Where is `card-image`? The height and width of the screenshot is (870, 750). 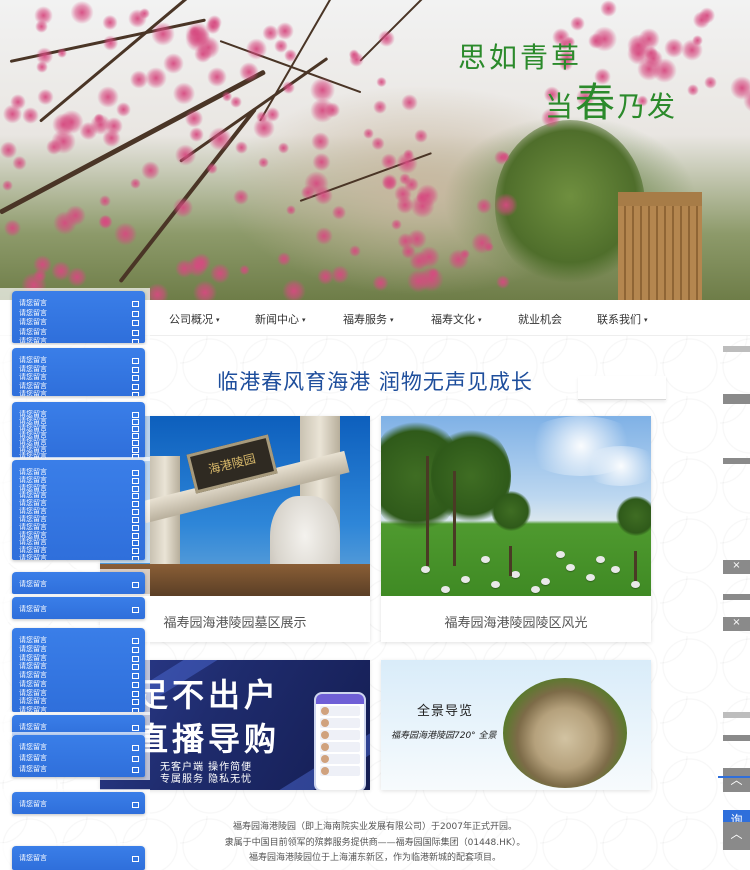 card-image is located at coordinates (516, 506).